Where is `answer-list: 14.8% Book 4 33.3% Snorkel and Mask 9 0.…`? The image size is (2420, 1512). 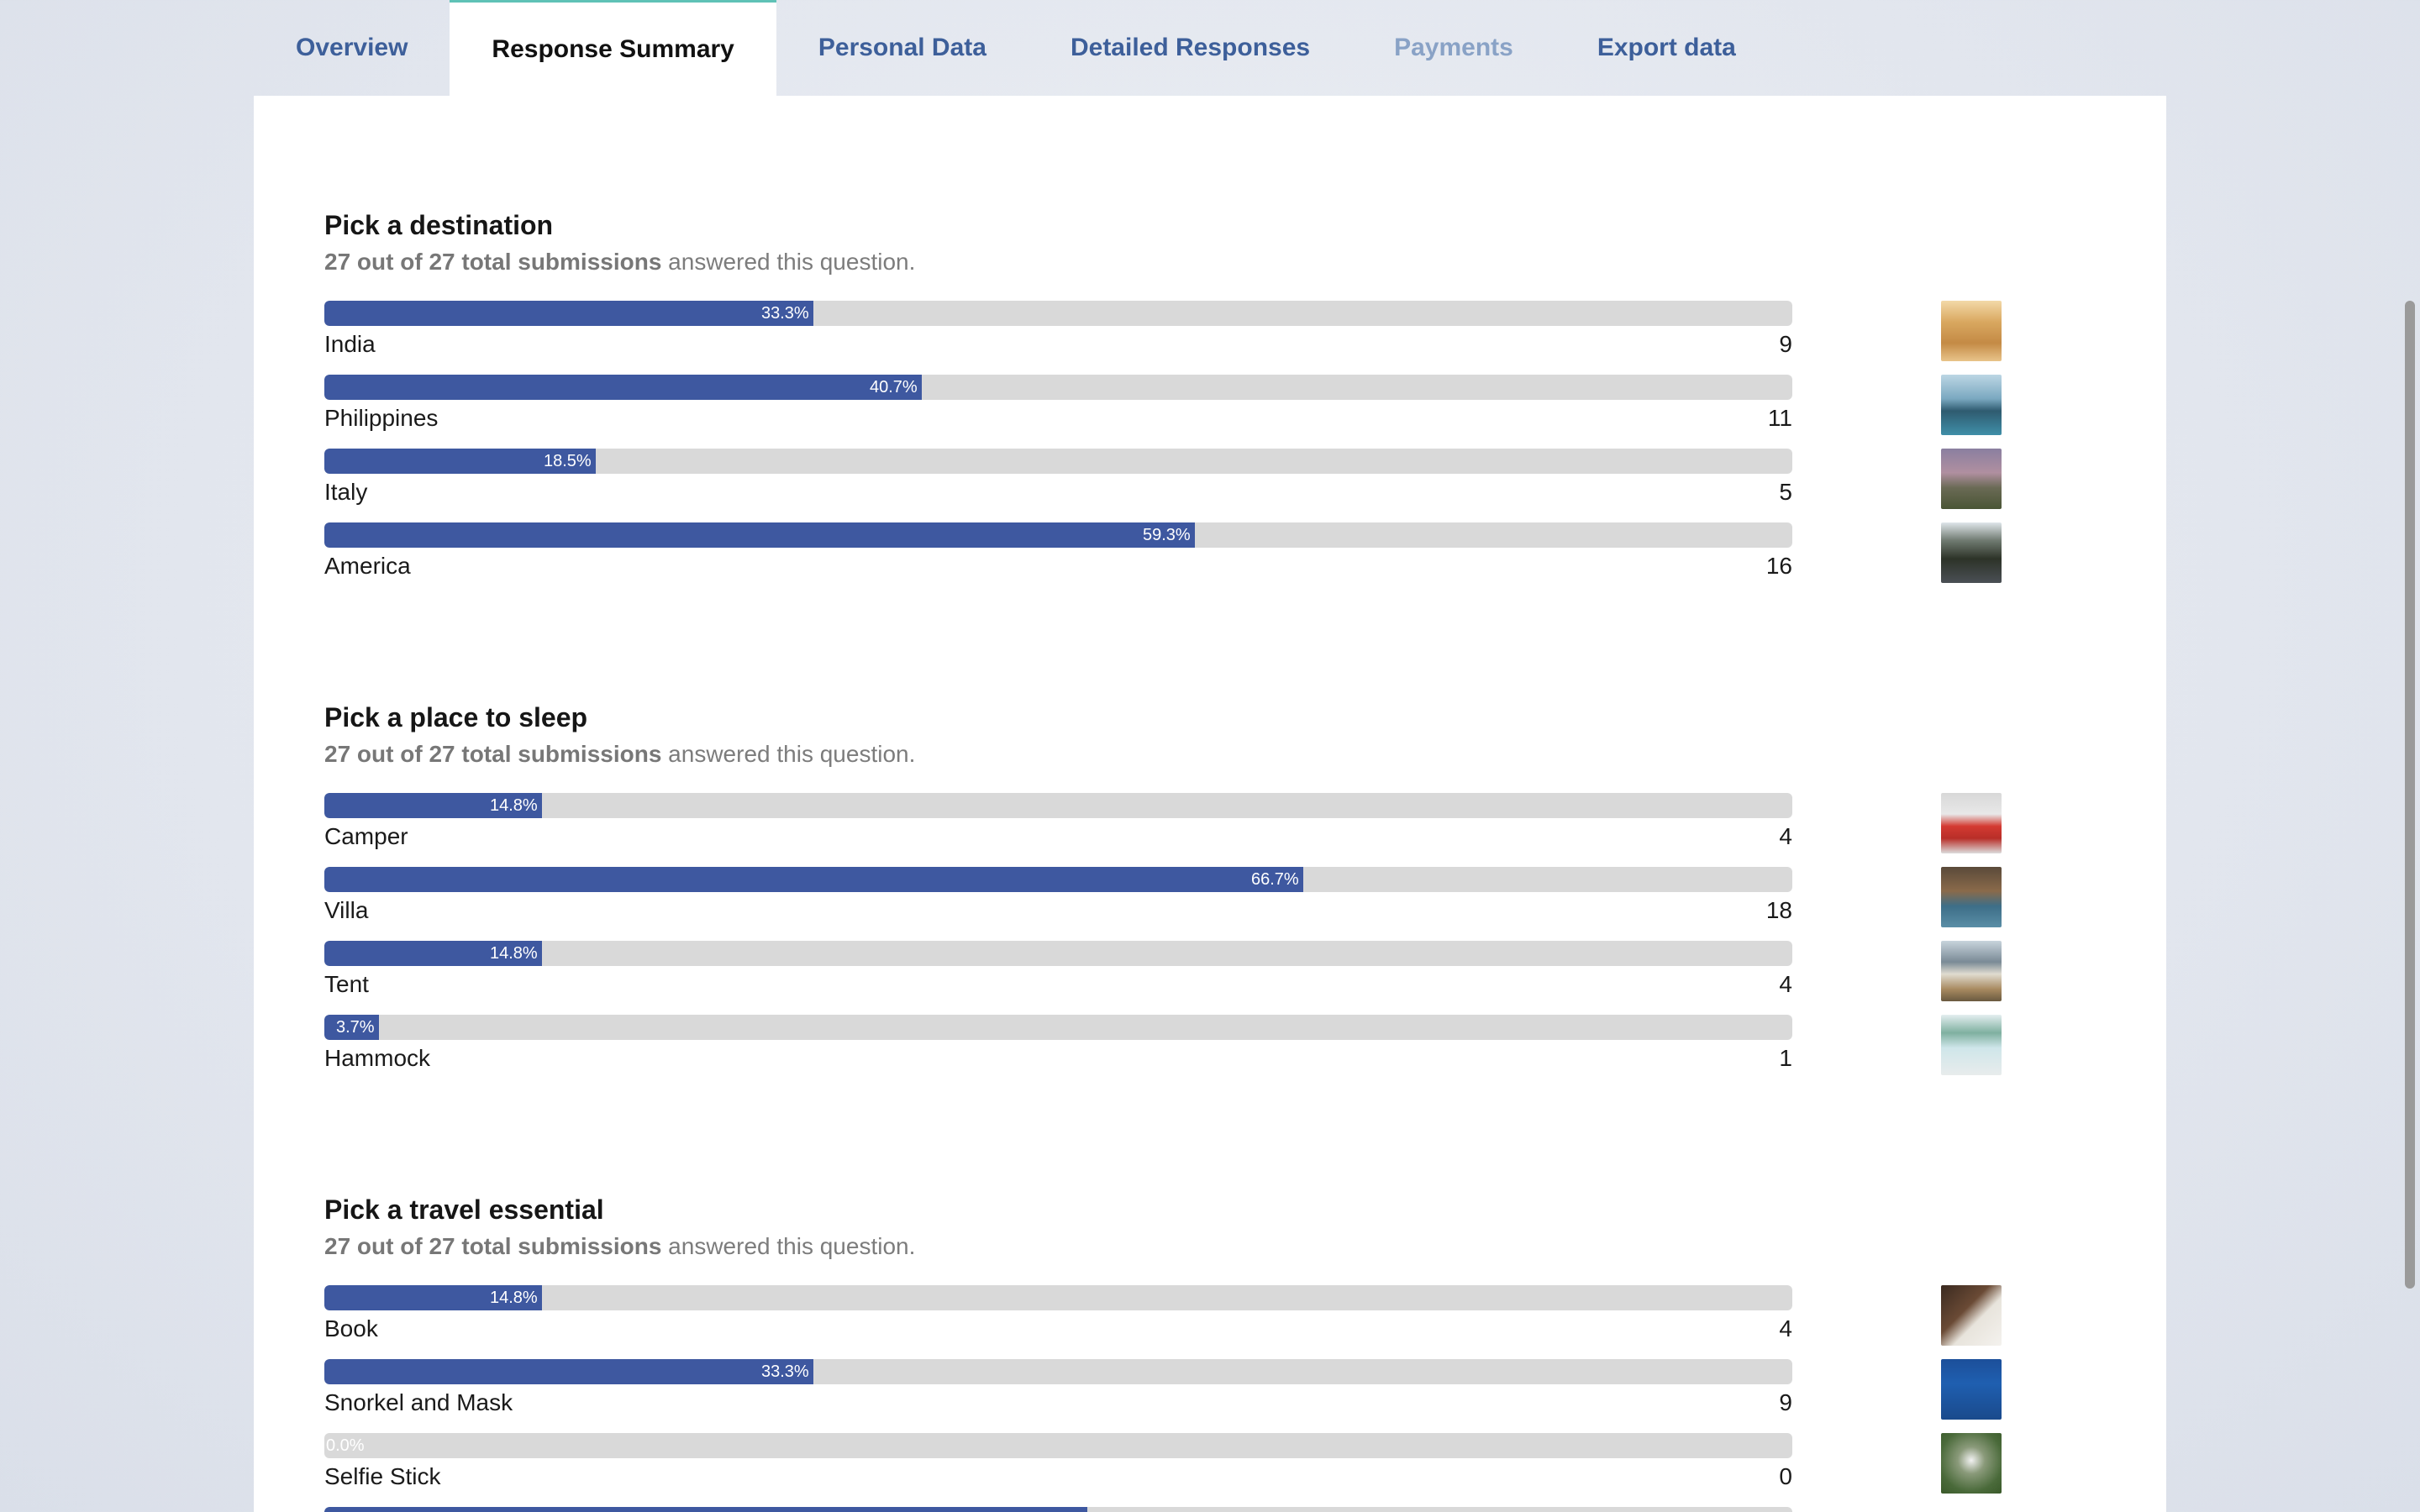
answer-list: 14.8% Book 4 33.3% Snorkel and Mask 9 0.… is located at coordinates (1185, 1398).